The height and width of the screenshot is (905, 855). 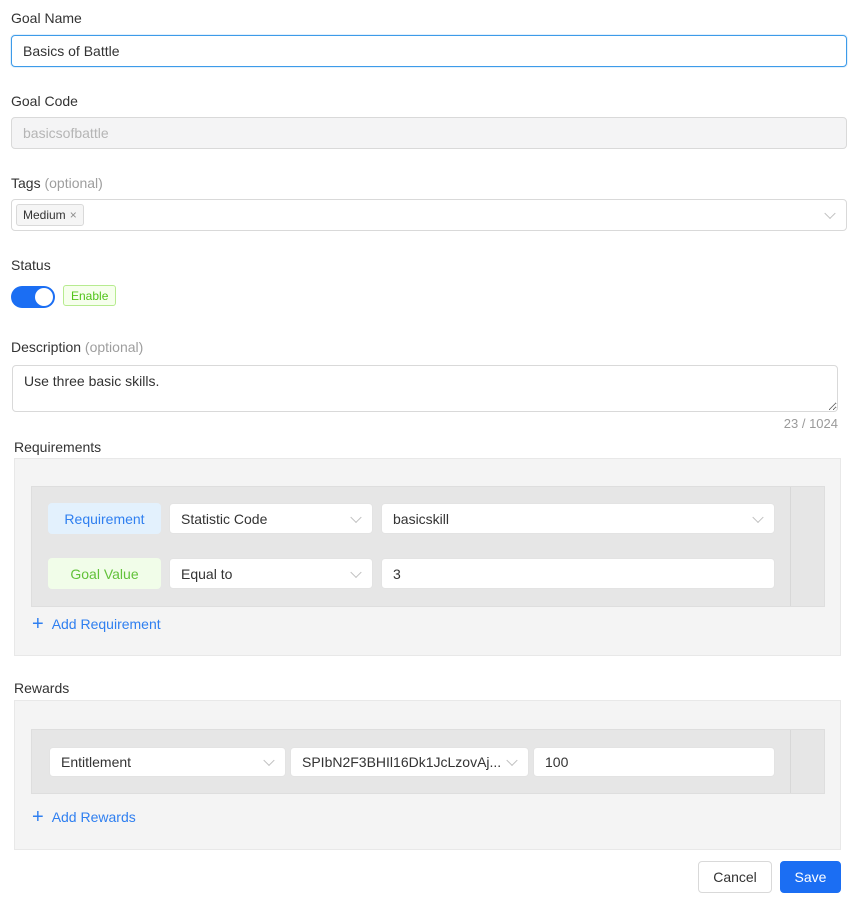 What do you see at coordinates (397, 573) in the screenshot?
I see `goal-value-value: 3` at bounding box center [397, 573].